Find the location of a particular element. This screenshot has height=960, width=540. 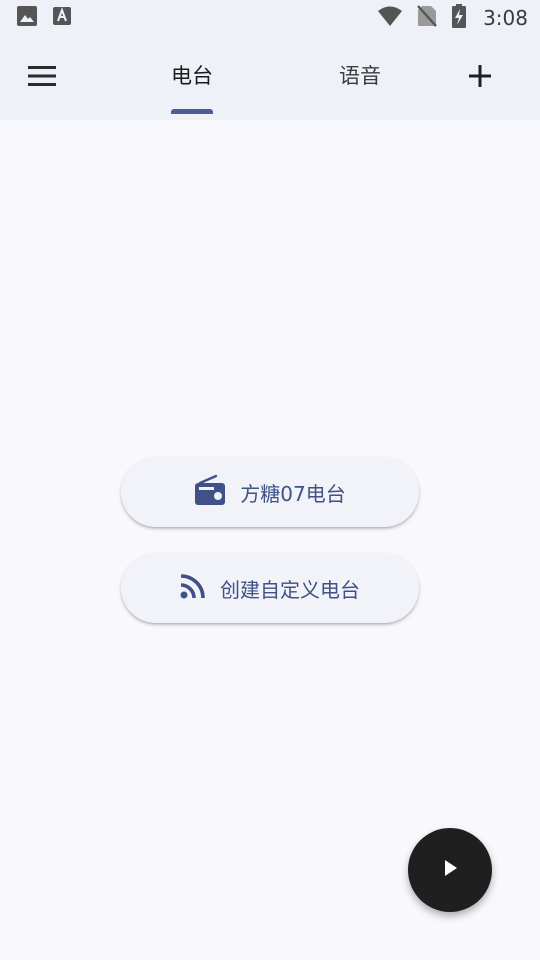

battery-charging-icon is located at coordinates (459, 18).